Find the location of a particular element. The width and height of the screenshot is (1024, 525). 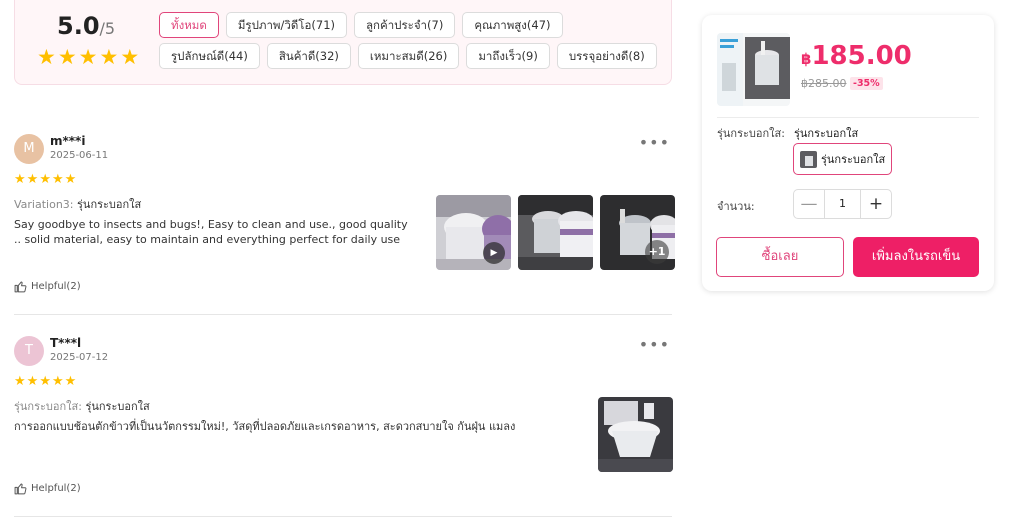

review-date: 2025-07-12 is located at coordinates (79, 357).